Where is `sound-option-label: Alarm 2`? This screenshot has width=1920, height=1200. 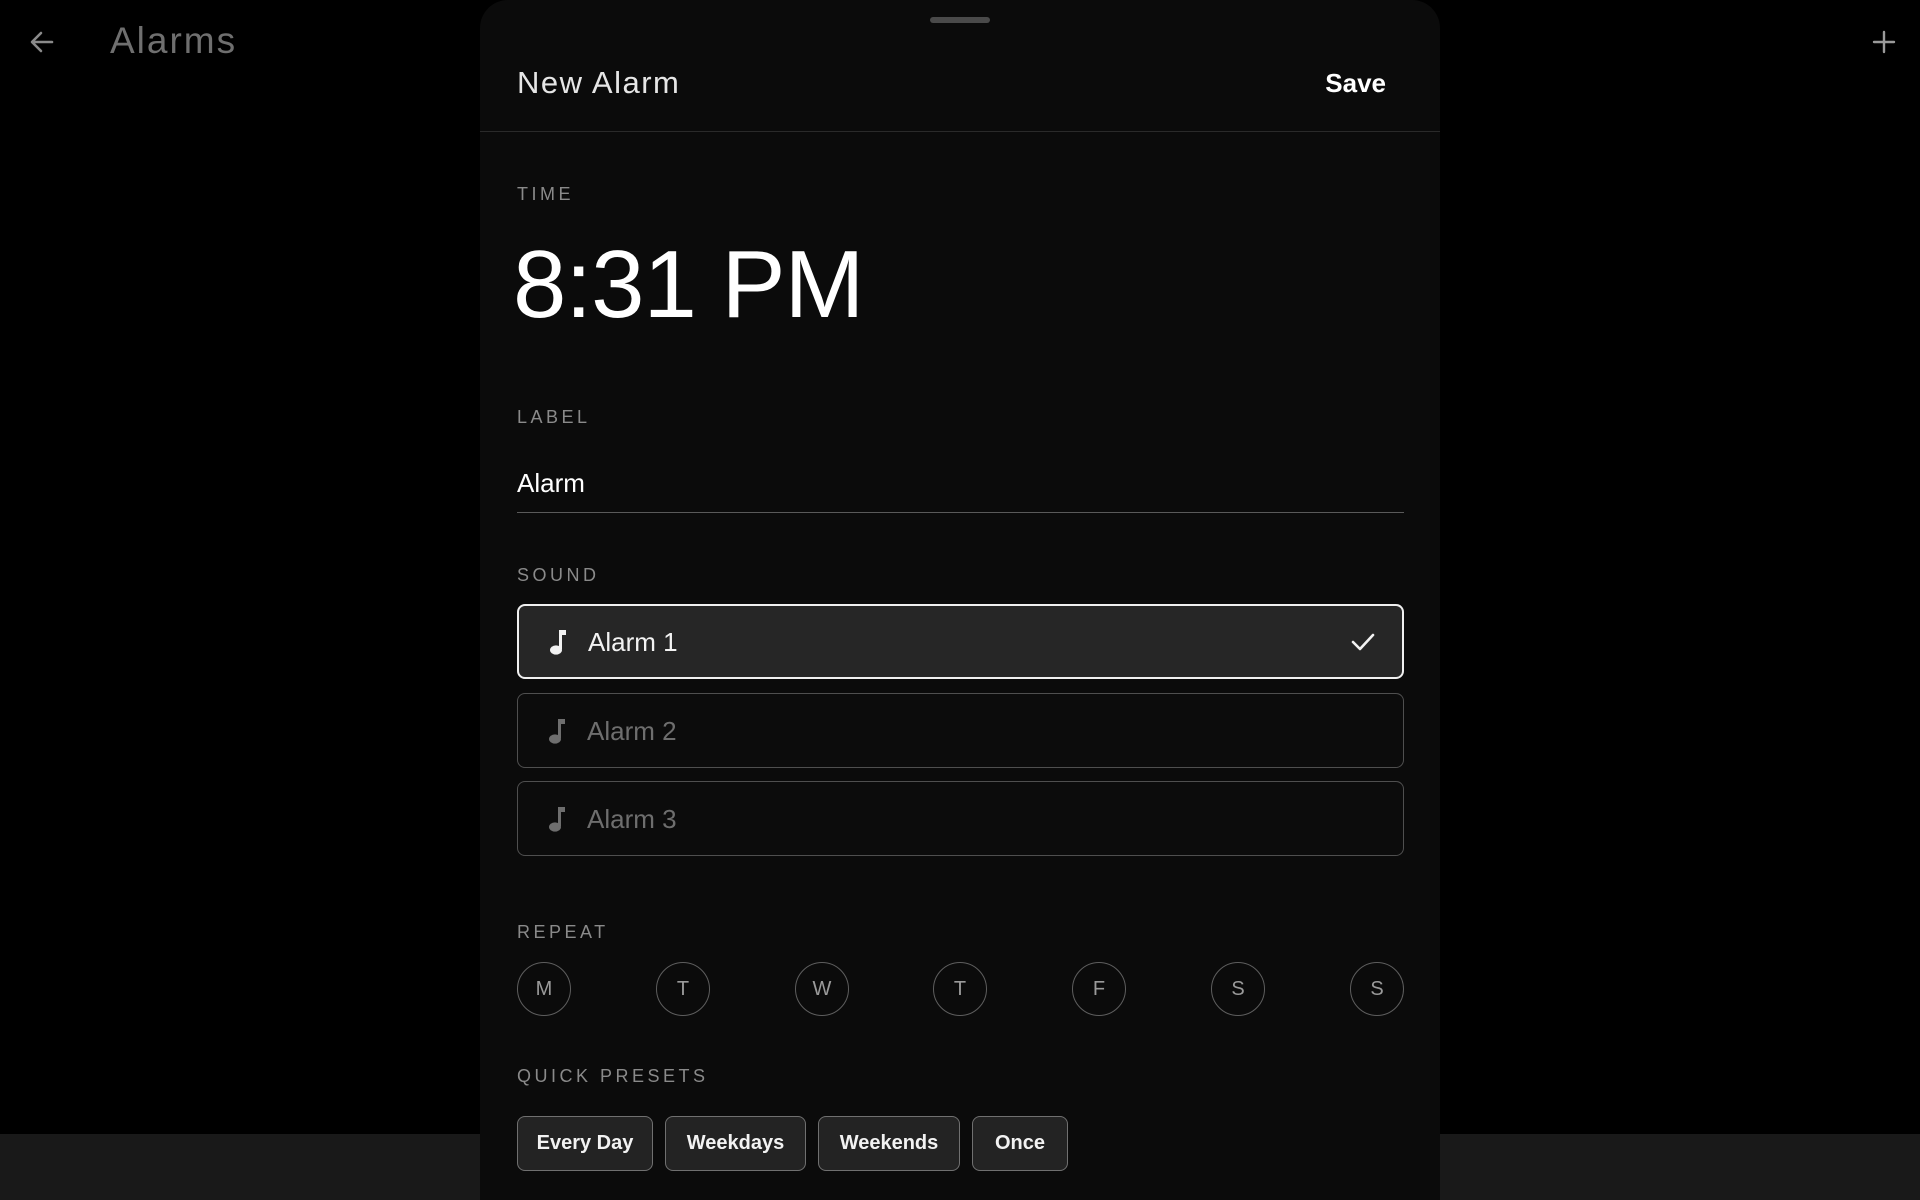
sound-option-label: Alarm 2 is located at coordinates (632, 730).